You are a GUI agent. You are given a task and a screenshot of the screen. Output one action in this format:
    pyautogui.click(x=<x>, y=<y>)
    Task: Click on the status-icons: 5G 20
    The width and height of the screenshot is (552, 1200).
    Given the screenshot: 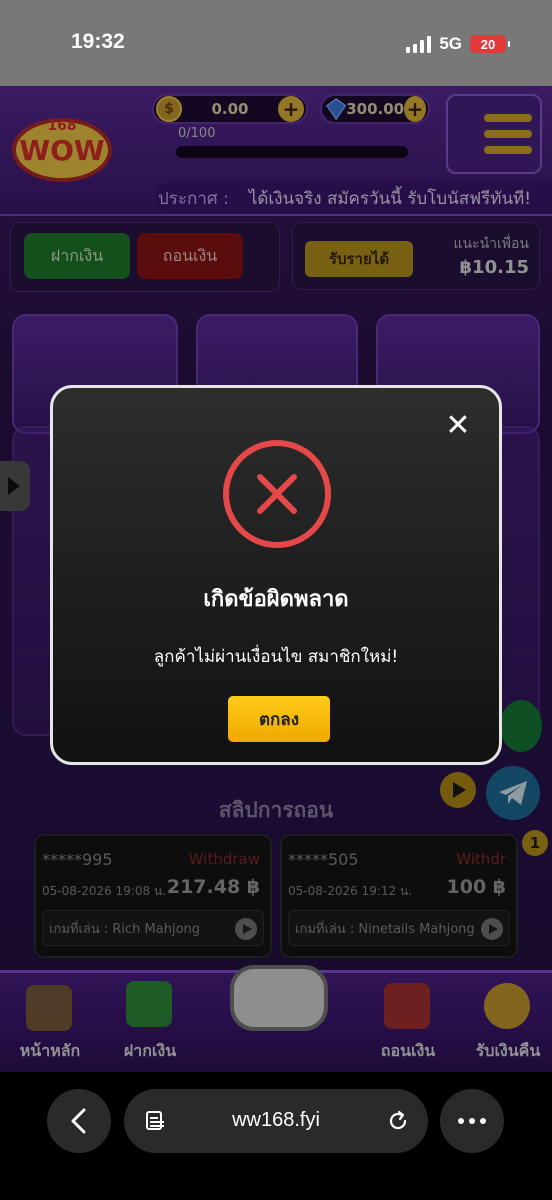 What is the action you would take?
    pyautogui.click(x=458, y=44)
    